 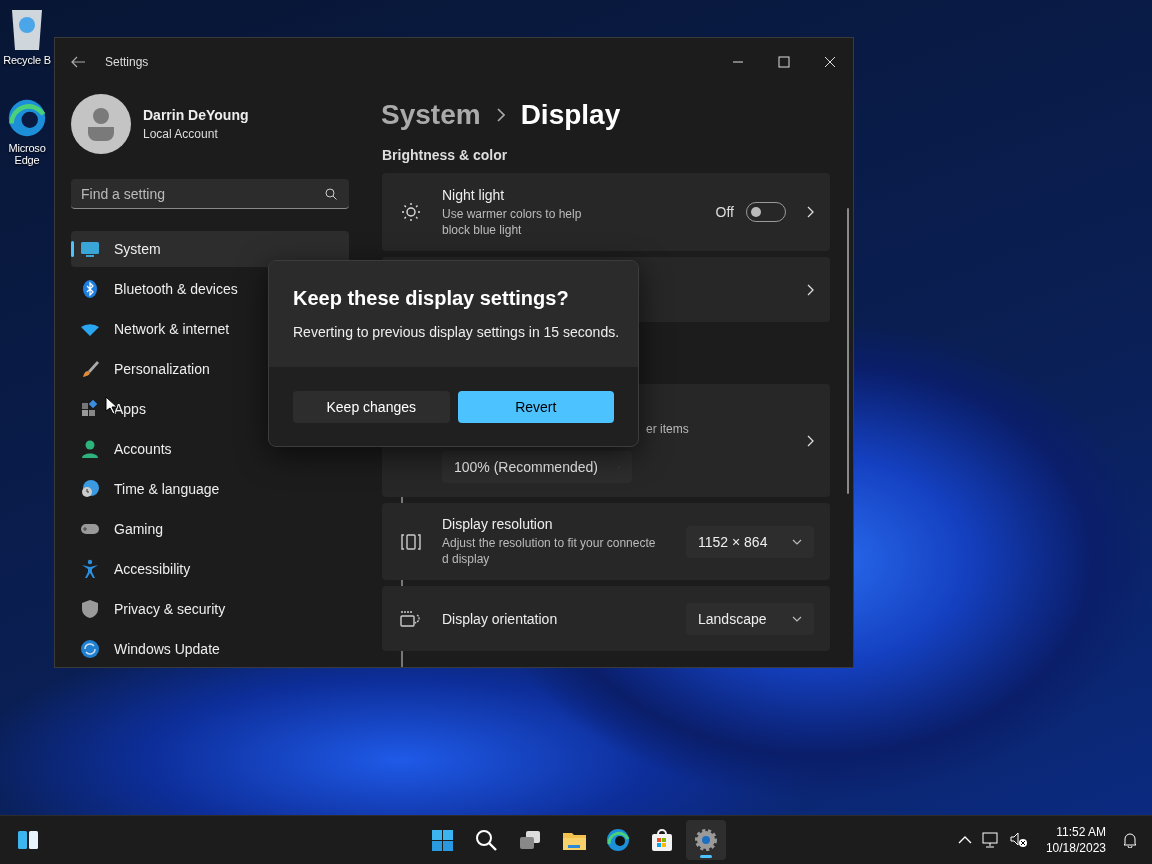 I want to click on setting-description: Use warmer colors to help block blue light, so click(x=512, y=221).